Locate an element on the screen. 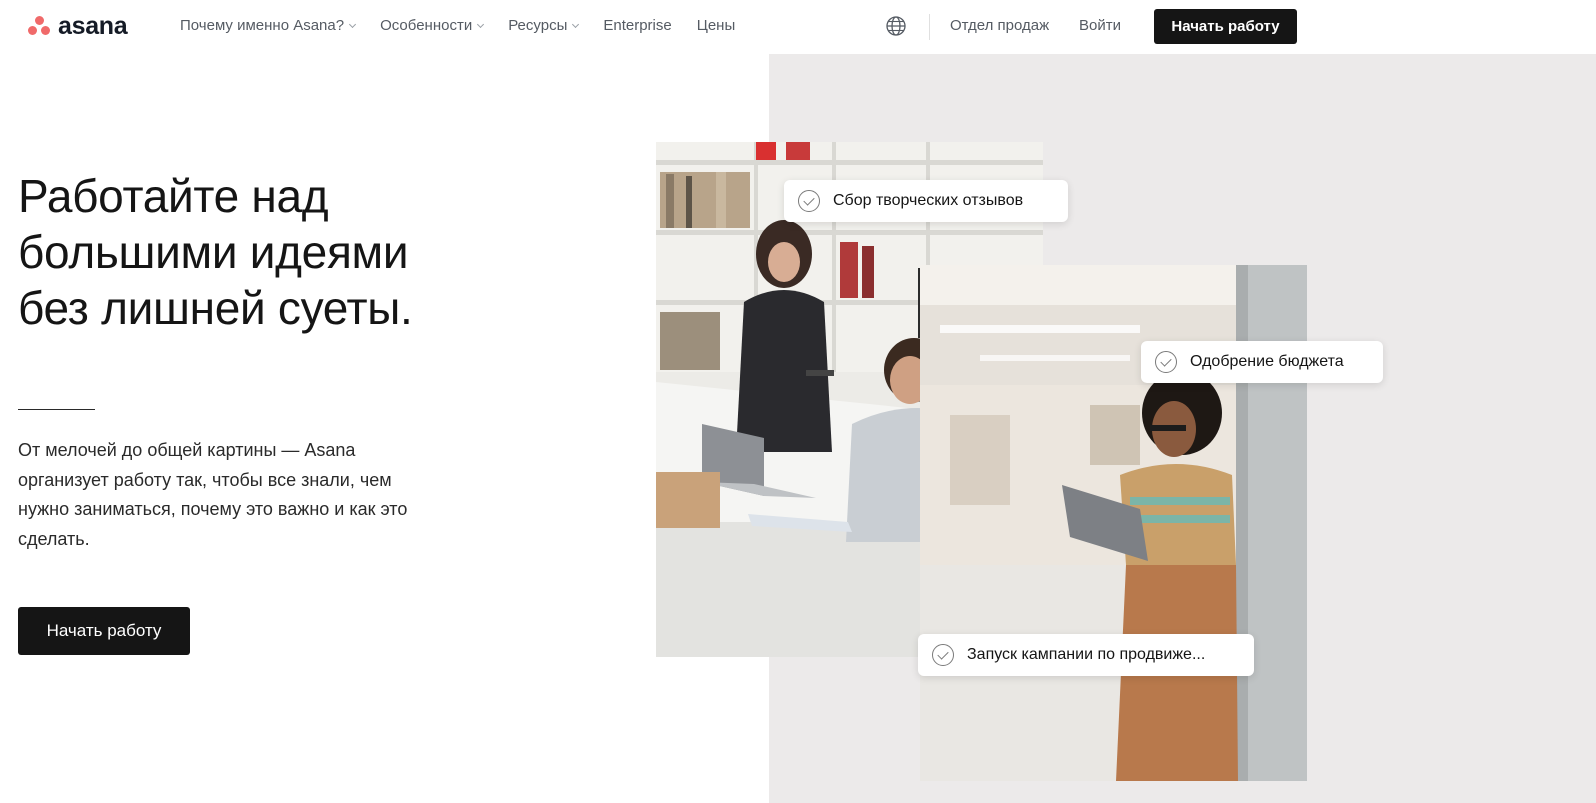  nav-item-label: Цены is located at coordinates (716, 25).